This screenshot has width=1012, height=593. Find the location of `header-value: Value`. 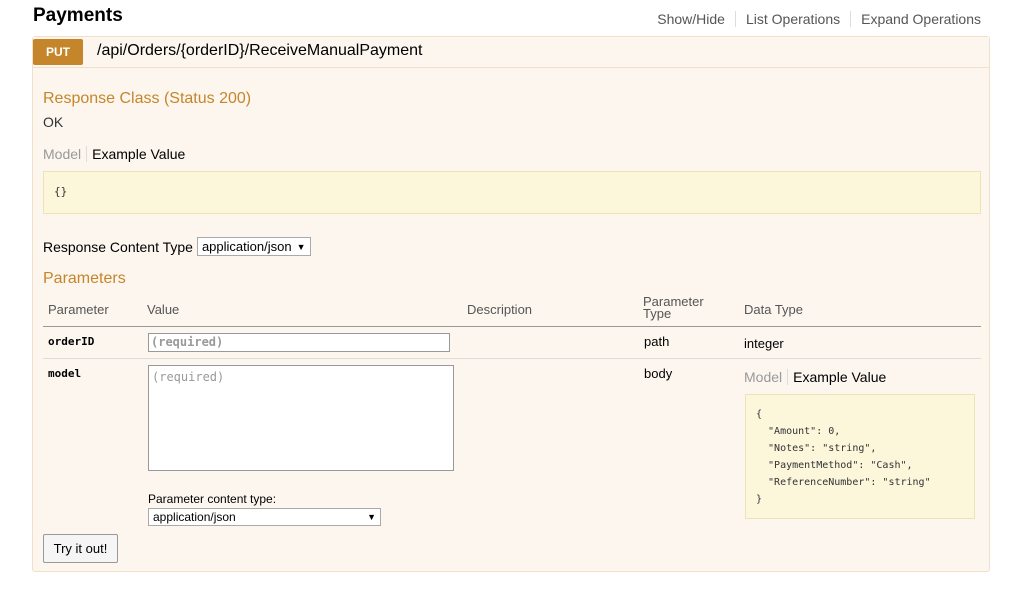

header-value: Value is located at coordinates (163, 309).